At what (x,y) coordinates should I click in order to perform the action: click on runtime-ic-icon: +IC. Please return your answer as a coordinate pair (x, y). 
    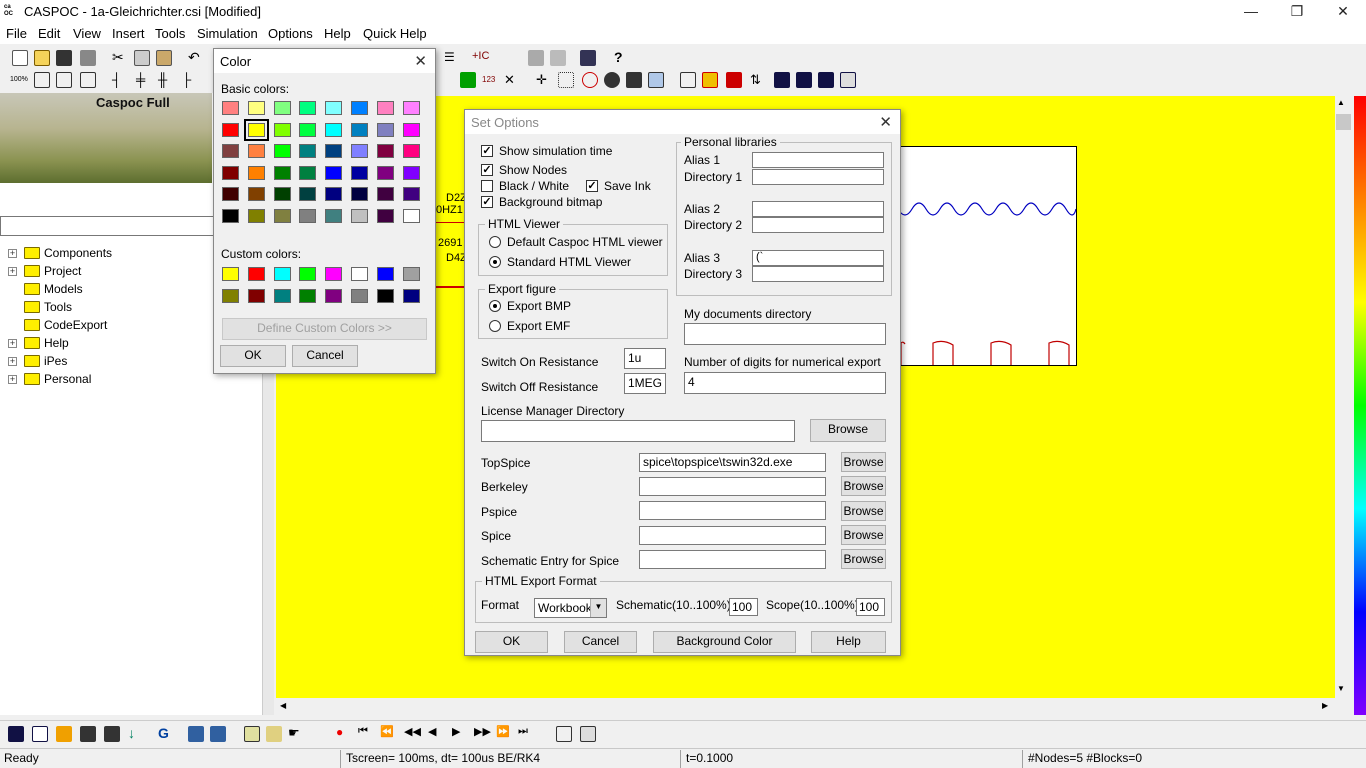
    Looking at the image, I should click on (494, 58).